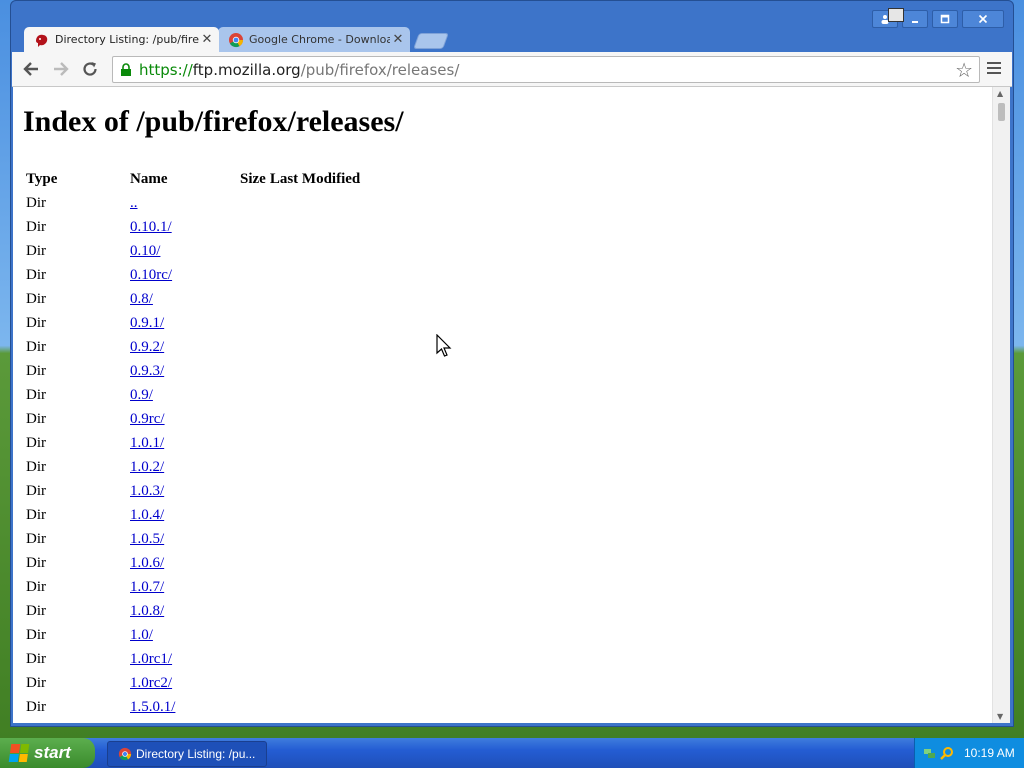 This screenshot has width=1024, height=768. I want to click on directory-link: 0.9rc/, so click(147, 419).